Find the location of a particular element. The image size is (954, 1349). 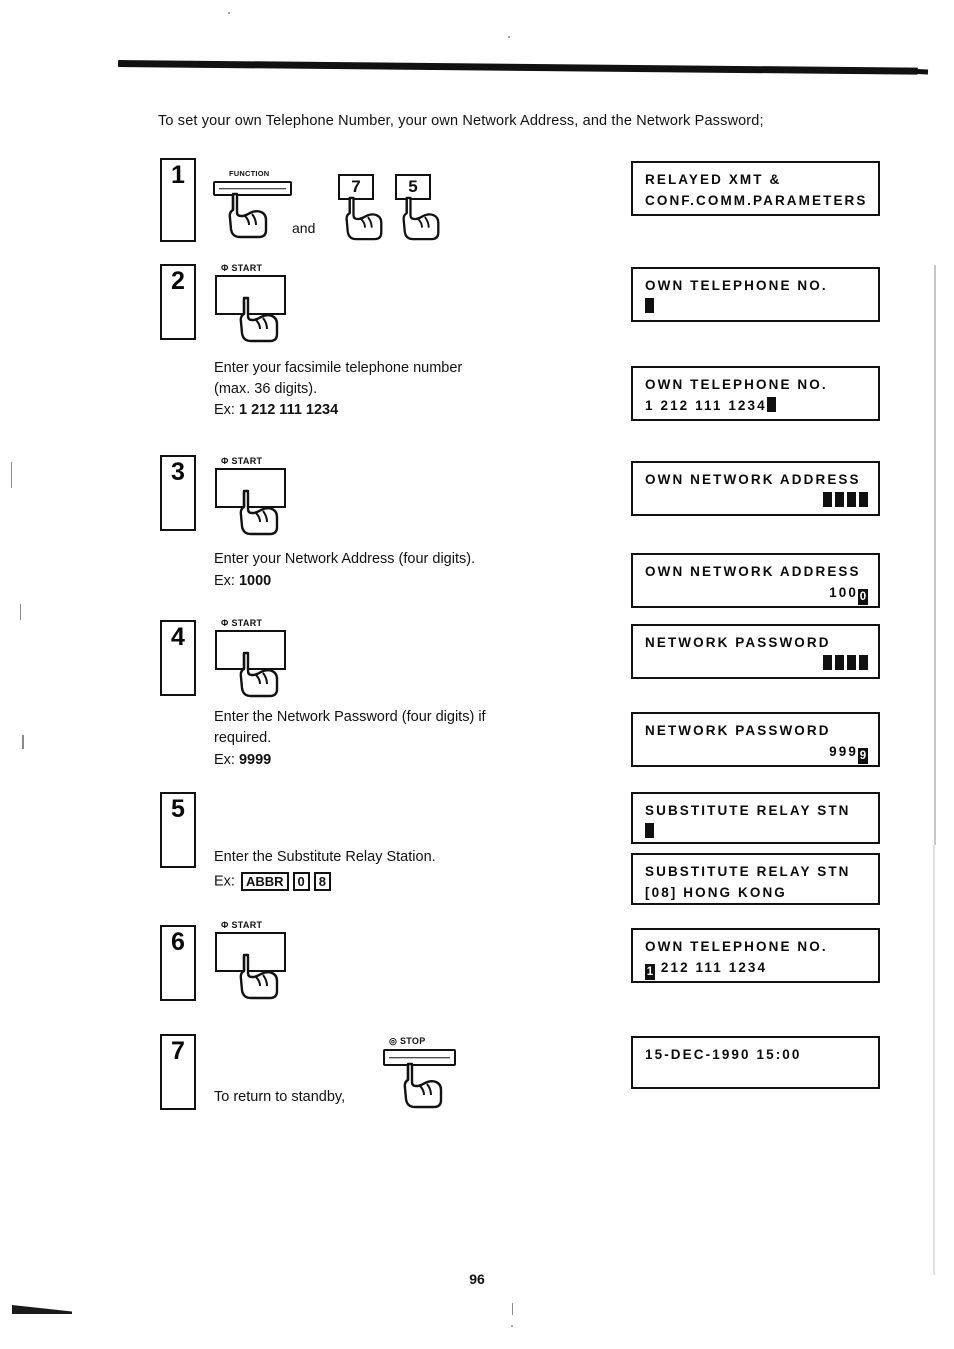

lcd-line-2-text: 212 111 1234 is located at coordinates (711, 967).